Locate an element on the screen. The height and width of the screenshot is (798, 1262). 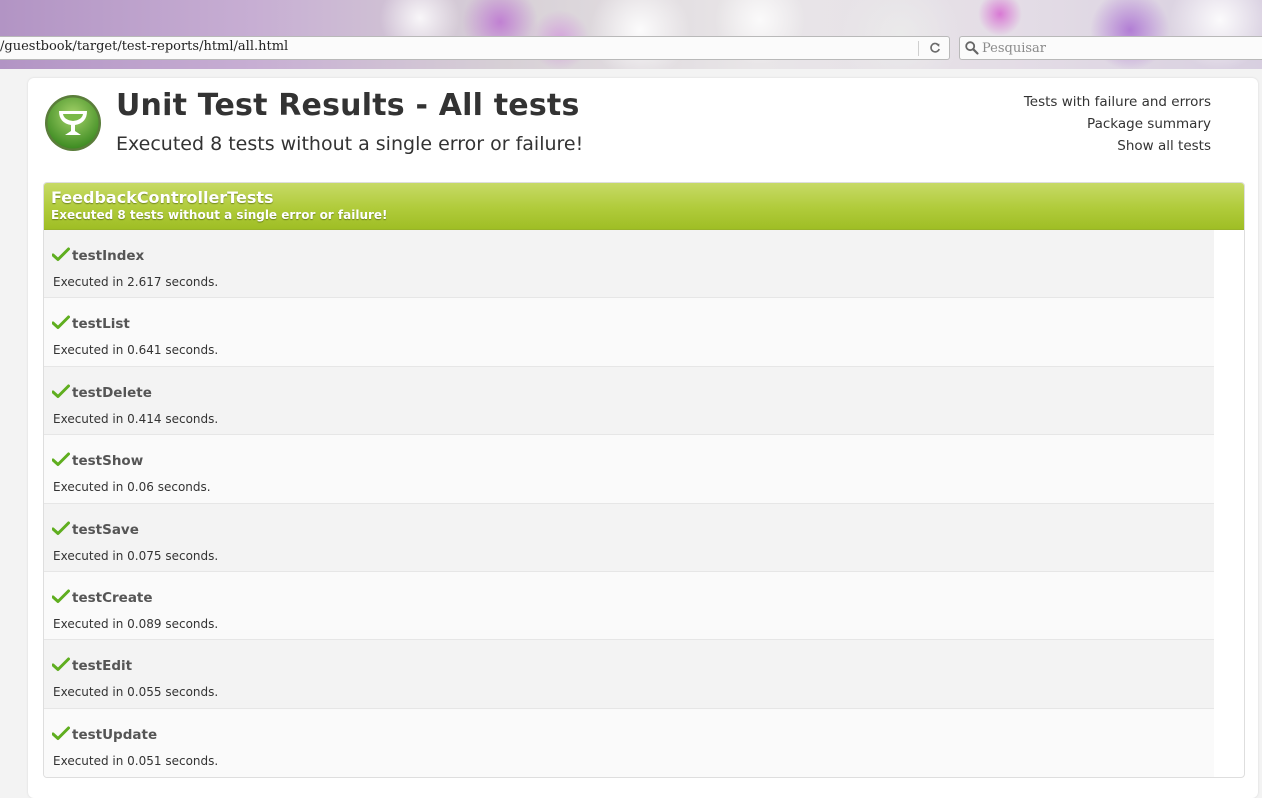
suite-name: FeedbackControllerTests is located at coordinates (162, 197).